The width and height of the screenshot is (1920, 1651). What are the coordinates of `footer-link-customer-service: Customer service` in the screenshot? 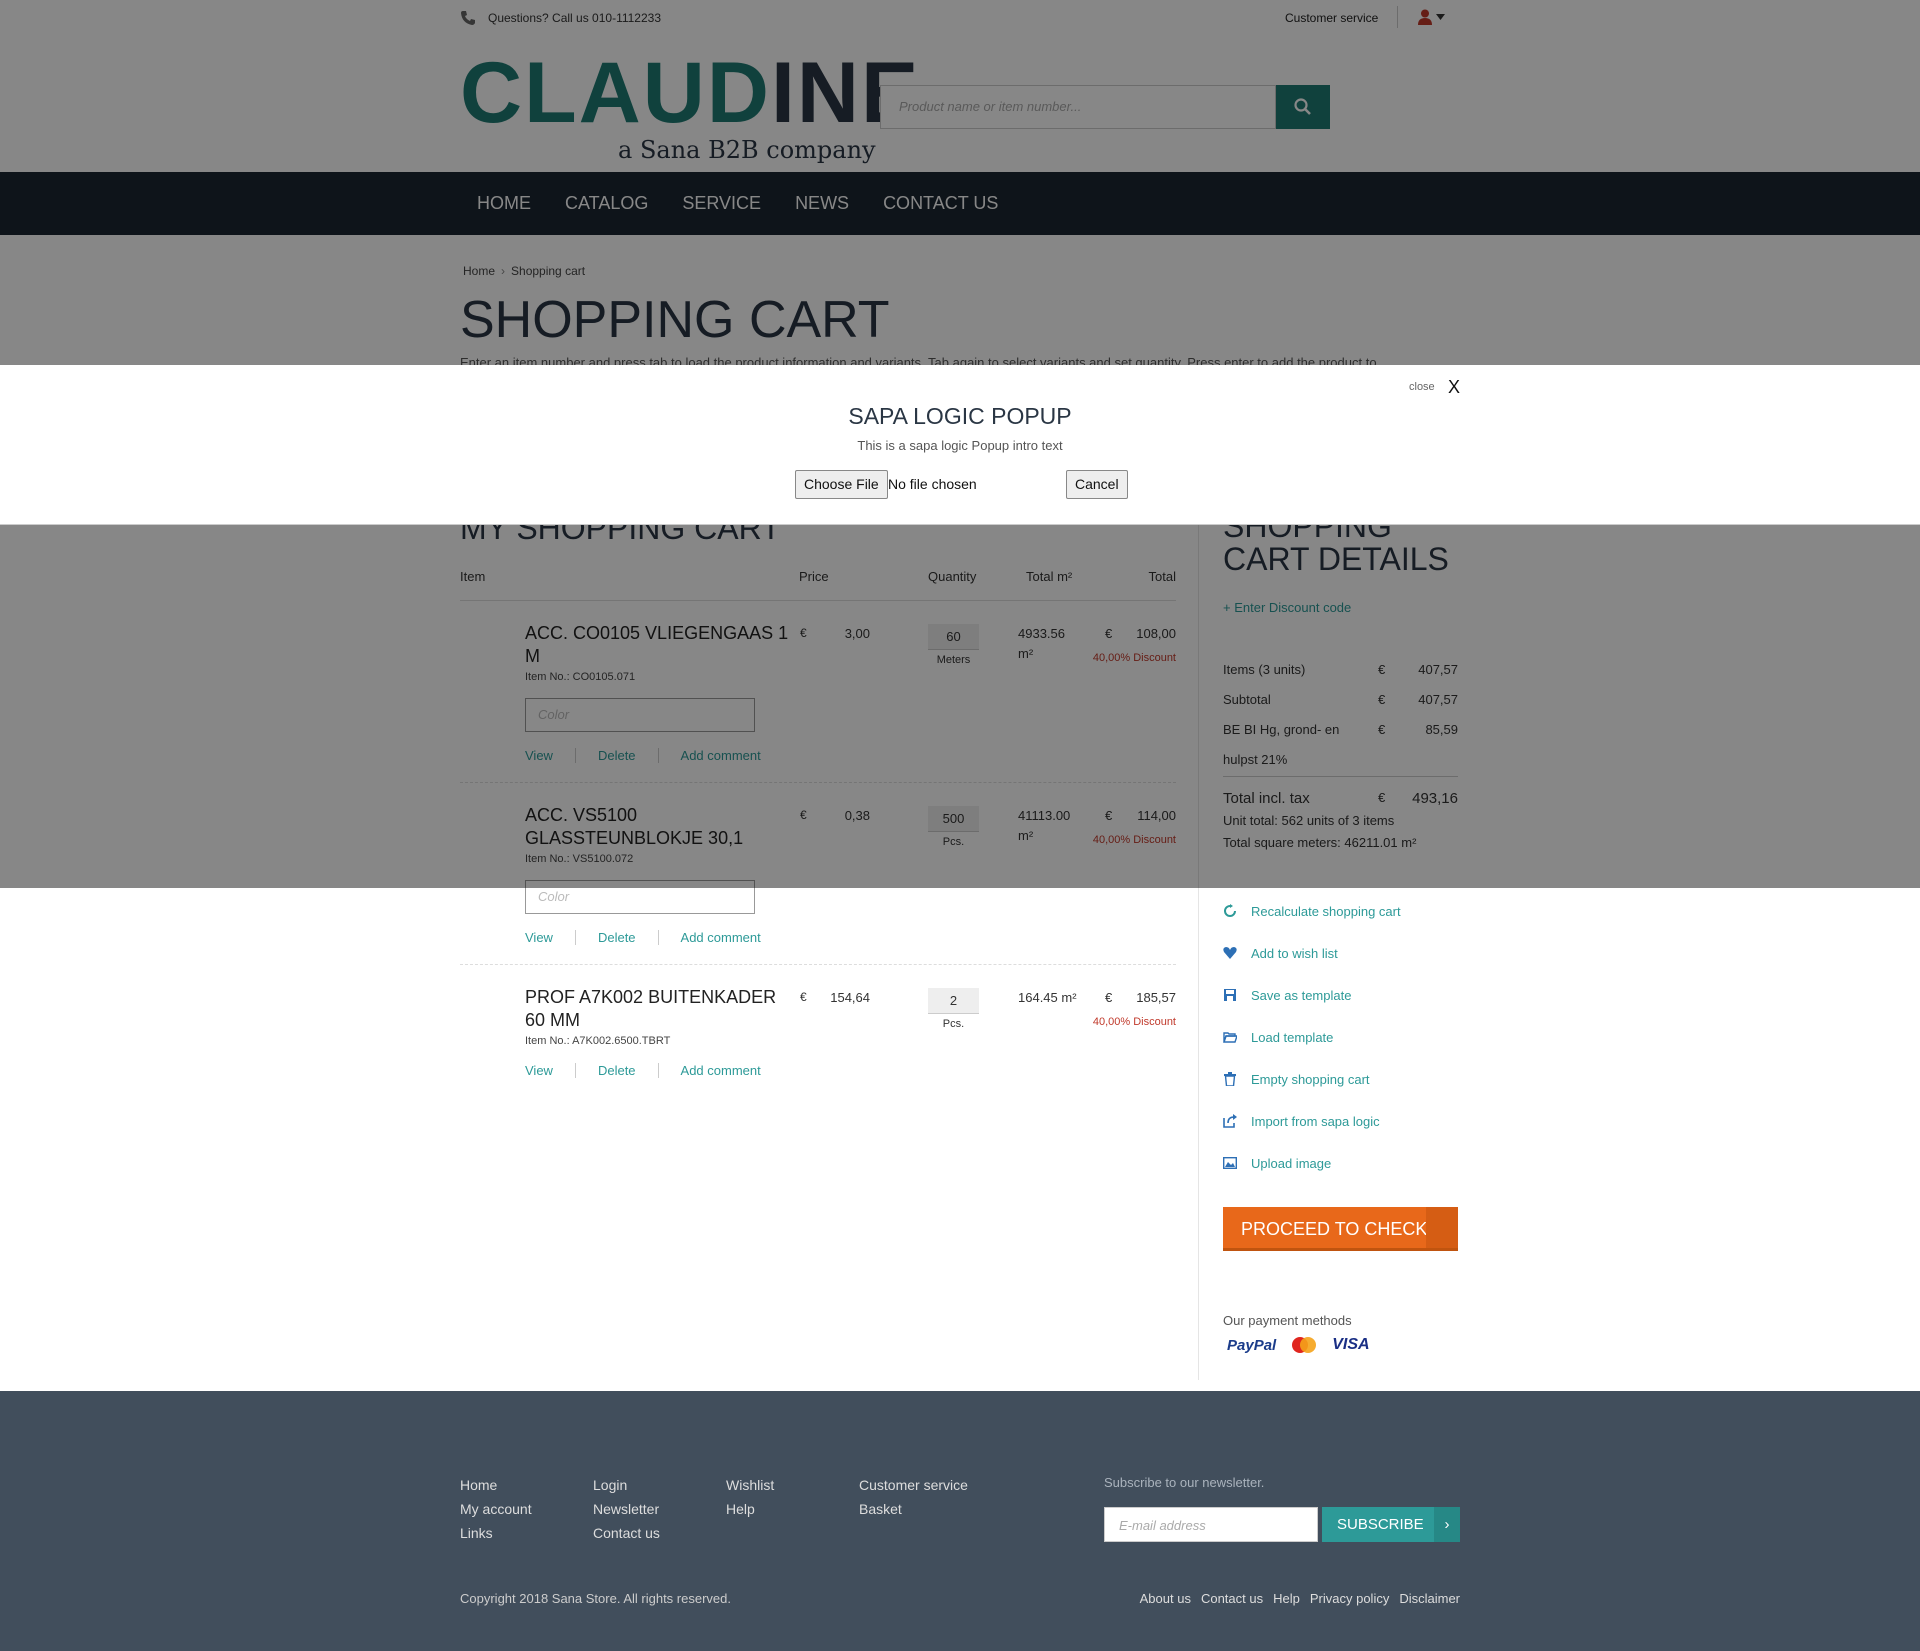 It's located at (913, 1485).